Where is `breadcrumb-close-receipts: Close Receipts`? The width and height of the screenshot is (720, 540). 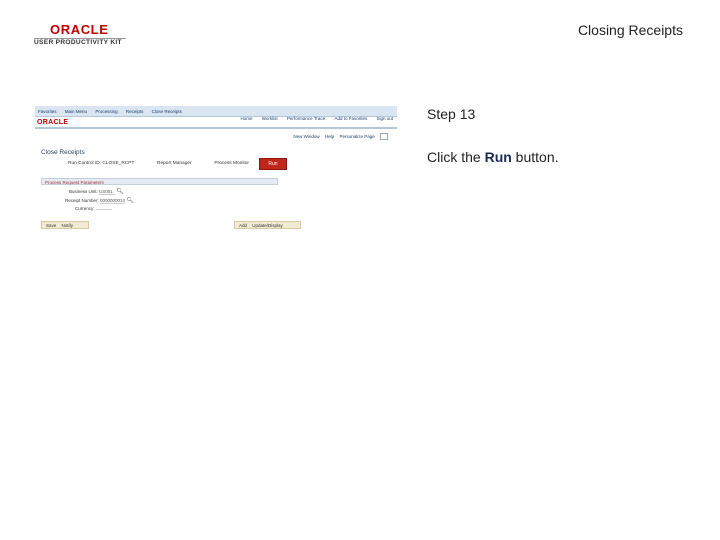 breadcrumb-close-receipts: Close Receipts is located at coordinates (167, 111).